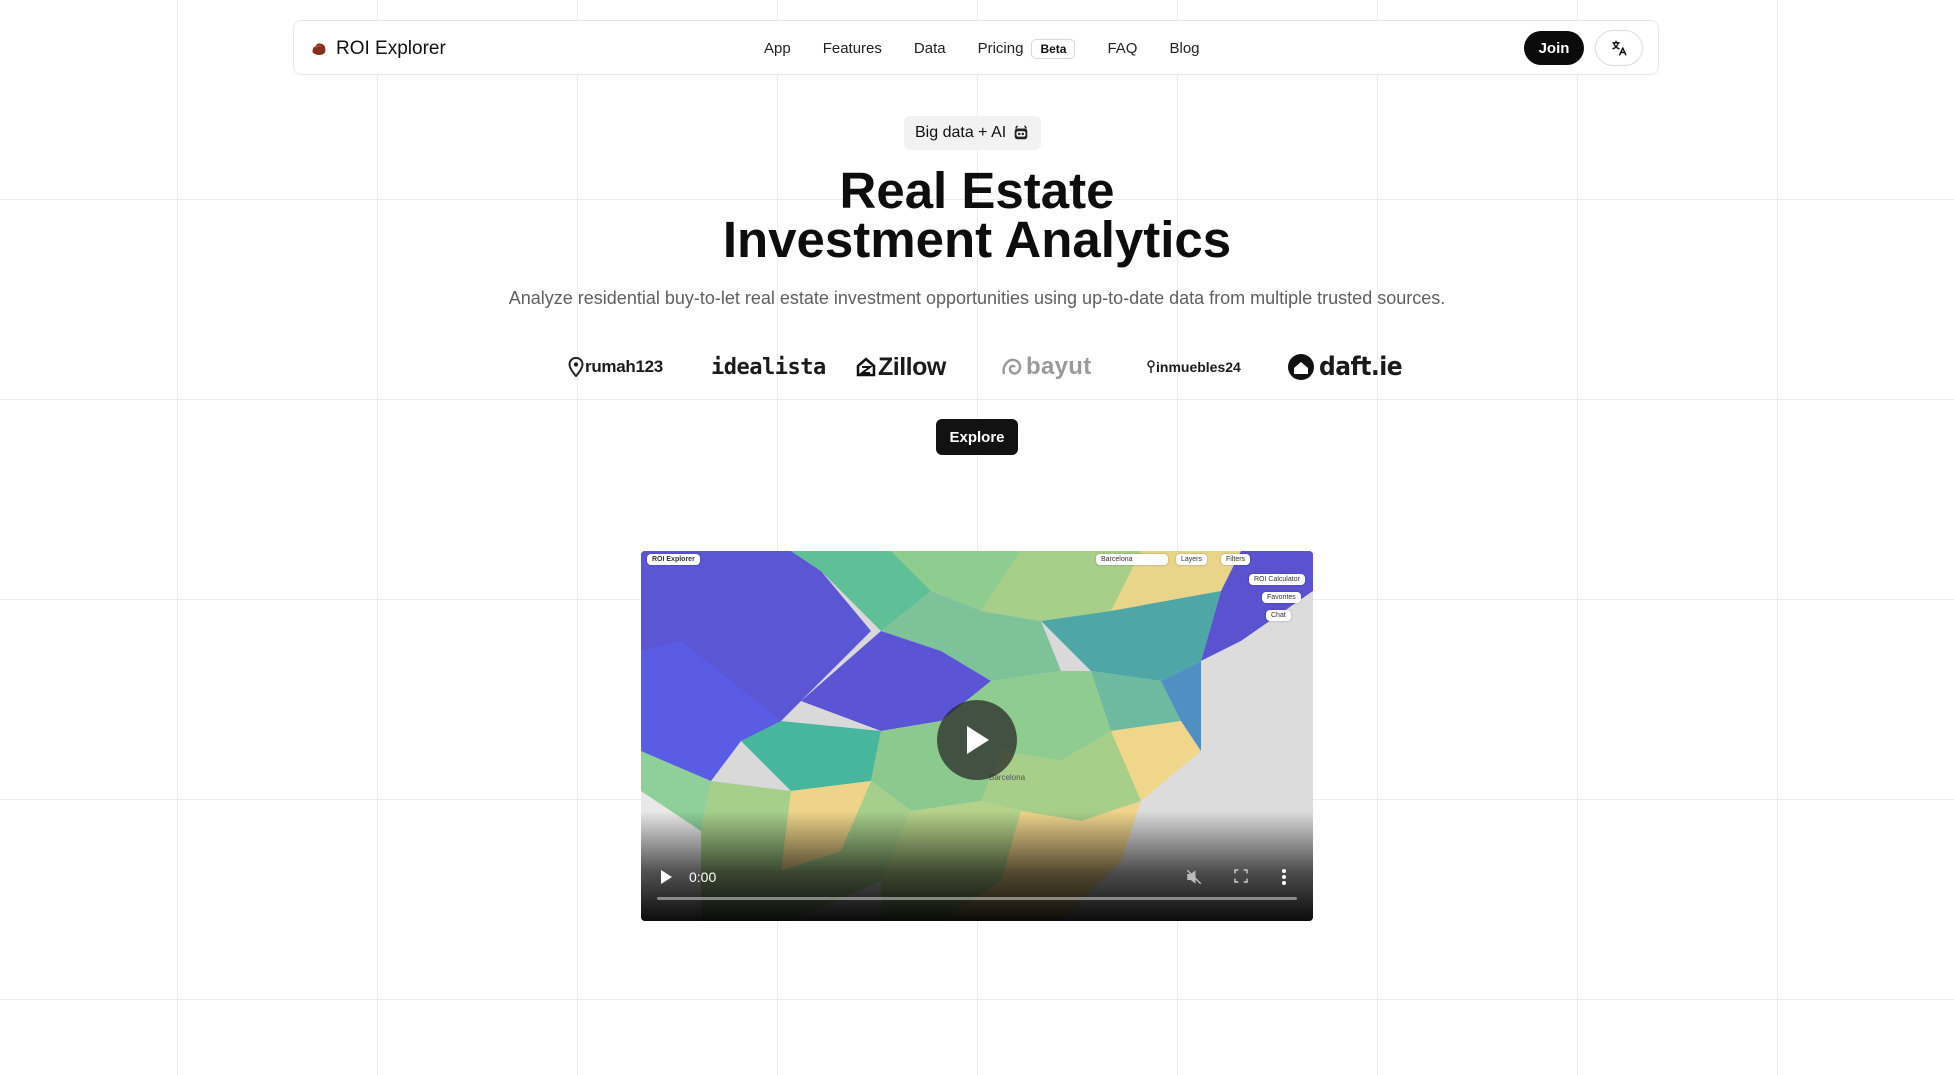 This screenshot has width=1954, height=1075. I want to click on nav-link-blog: Blog, so click(1184, 48).